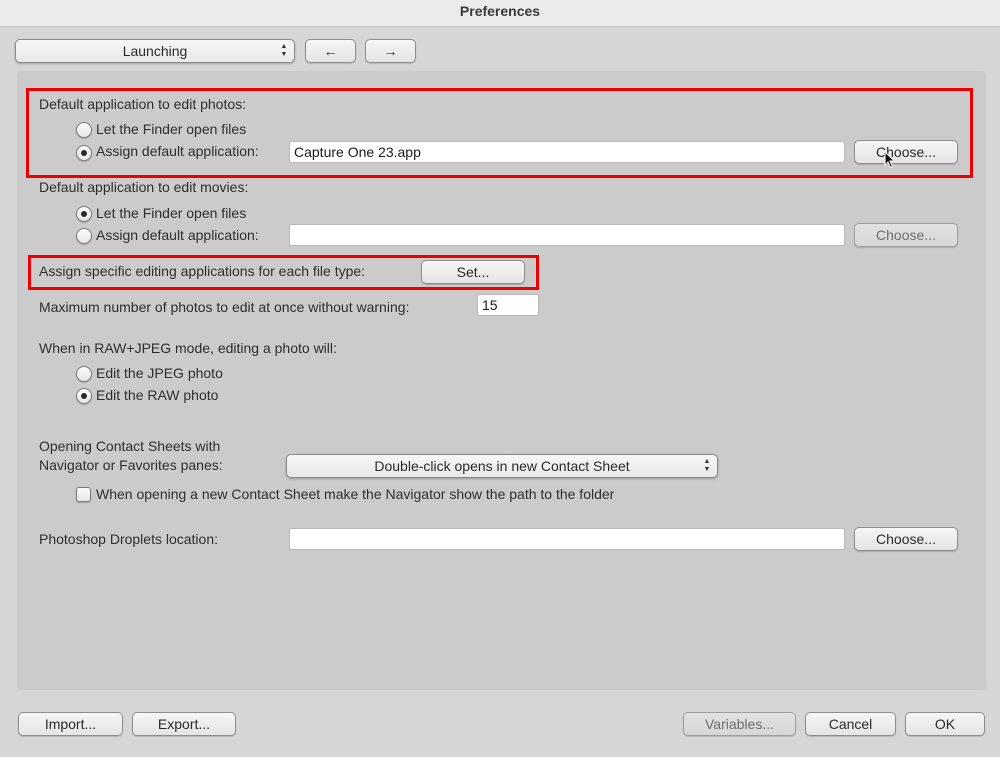 The height and width of the screenshot is (757, 1000). Describe the element at coordinates (144, 187) in the screenshot. I see `movies-heading: Default application to edit movies:` at that location.